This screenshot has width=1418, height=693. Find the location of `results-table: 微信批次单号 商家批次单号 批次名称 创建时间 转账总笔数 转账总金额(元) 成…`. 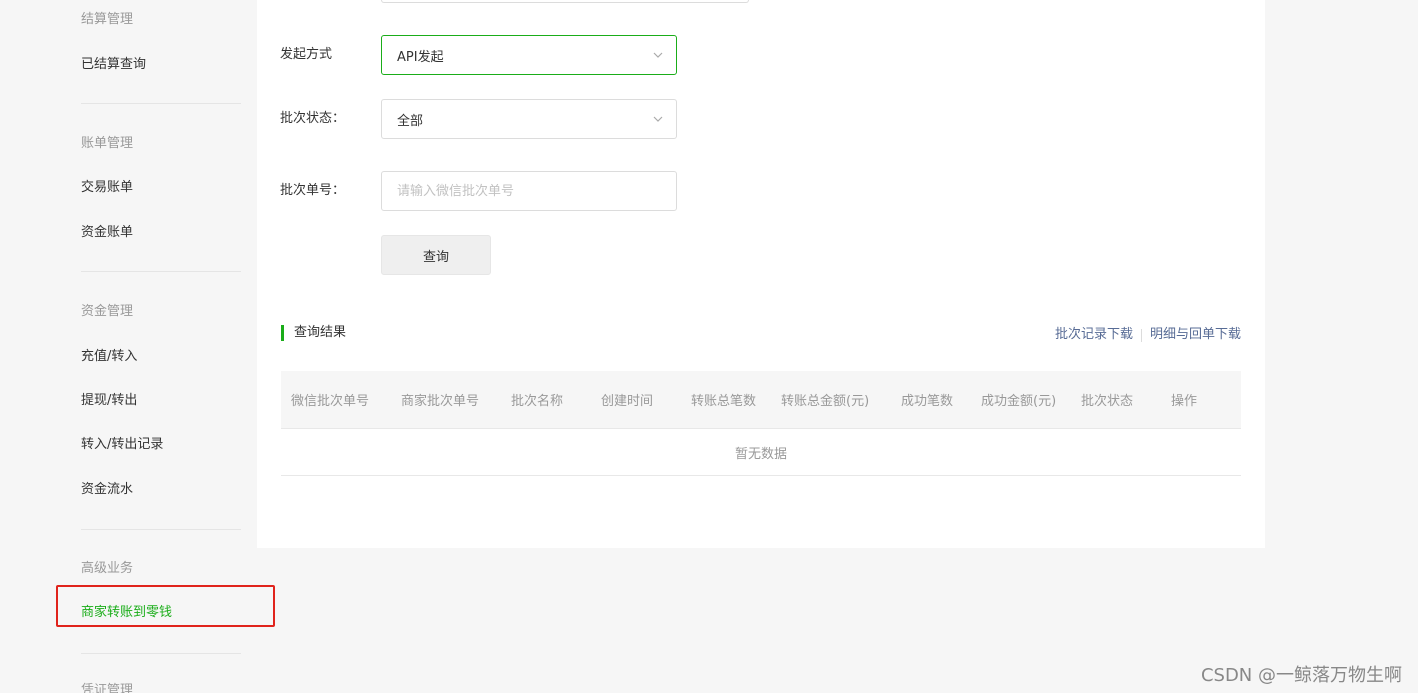

results-table: 微信批次单号 商家批次单号 批次名称 创建时间 转账总笔数 转账总金额(元) 成… is located at coordinates (761, 423).